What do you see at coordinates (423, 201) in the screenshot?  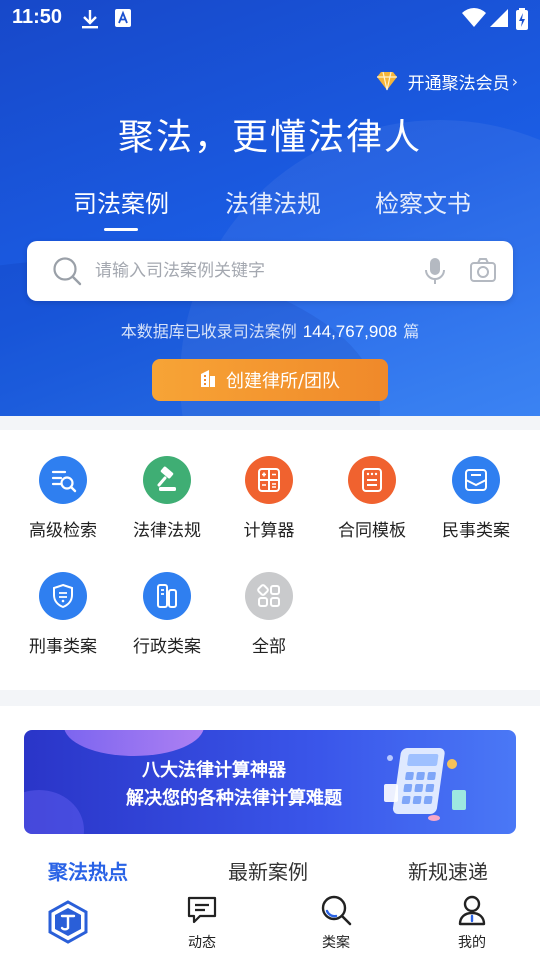 I see `tab-procuratorate-docs: 检察文书` at bounding box center [423, 201].